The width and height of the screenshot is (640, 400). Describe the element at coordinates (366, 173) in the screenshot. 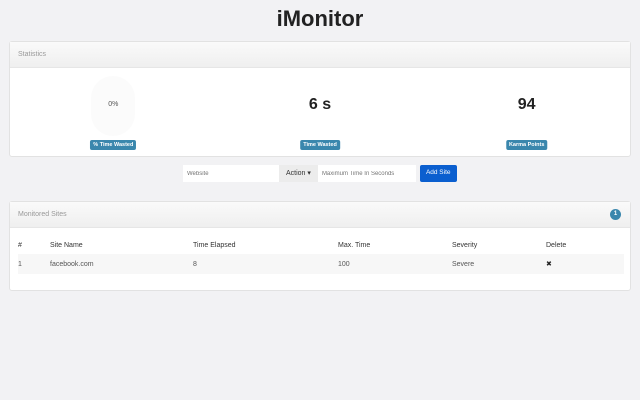

I see `max-time-input` at that location.